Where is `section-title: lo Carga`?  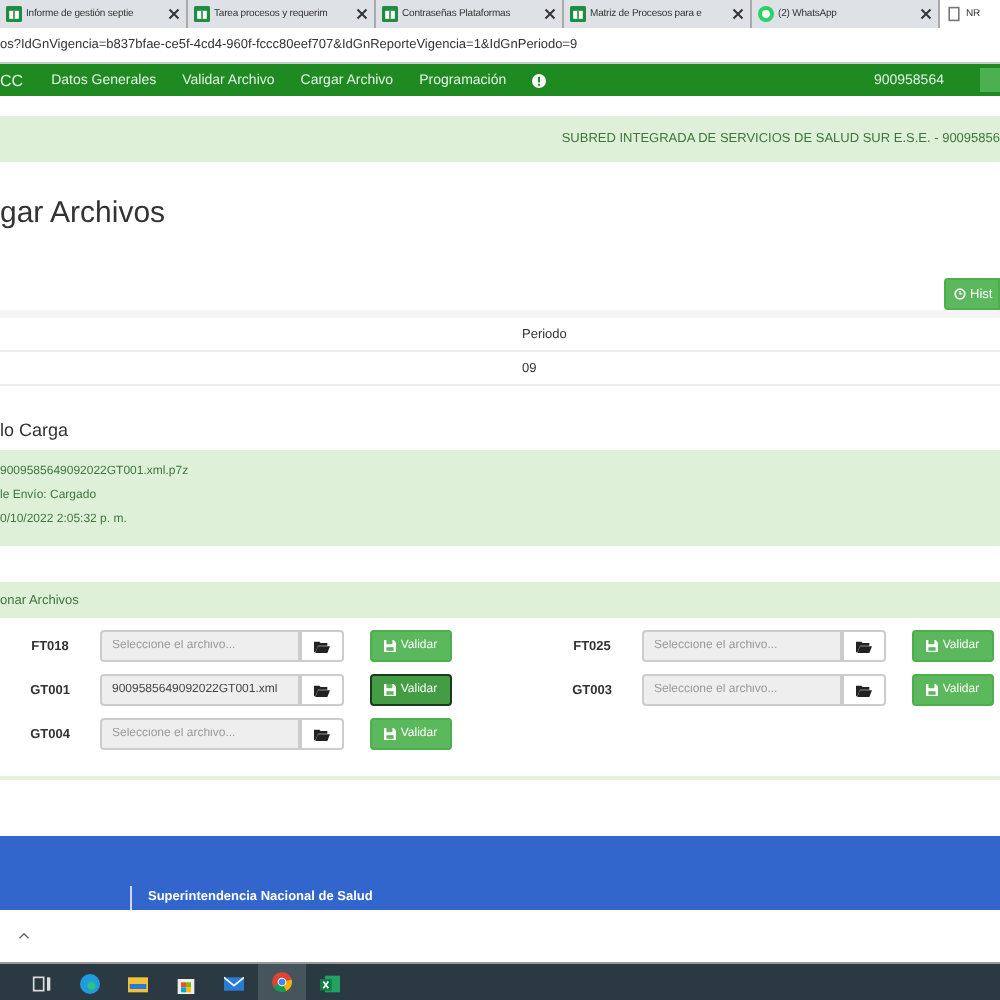
section-title: lo Carga is located at coordinates (35, 430).